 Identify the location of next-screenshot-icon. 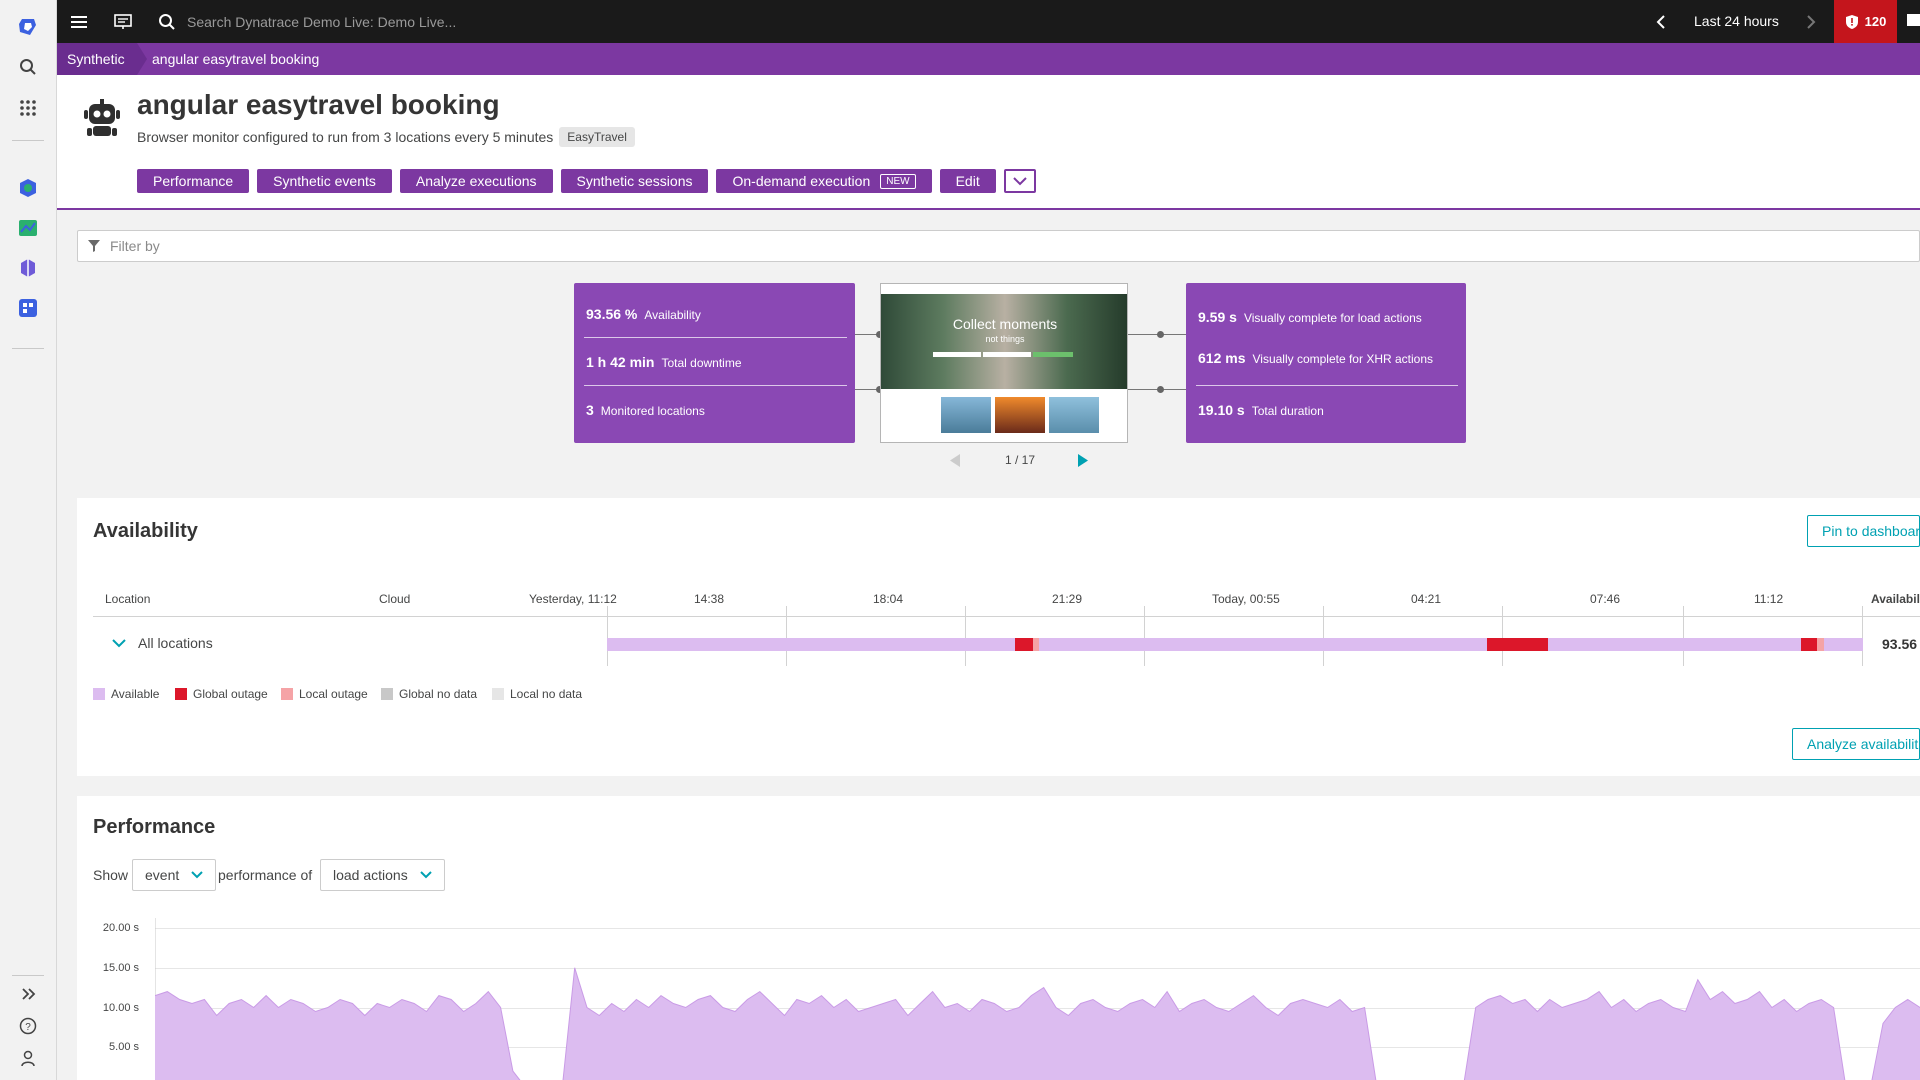
(1083, 460).